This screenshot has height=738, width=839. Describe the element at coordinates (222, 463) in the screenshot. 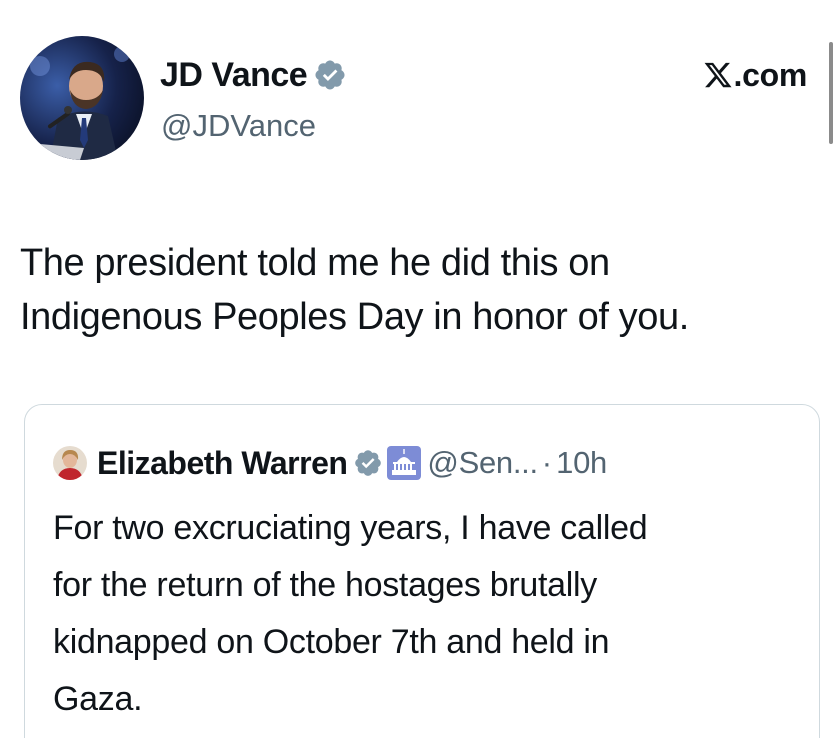

I see `quoted-author-display-name: Elizabeth Warren` at that location.